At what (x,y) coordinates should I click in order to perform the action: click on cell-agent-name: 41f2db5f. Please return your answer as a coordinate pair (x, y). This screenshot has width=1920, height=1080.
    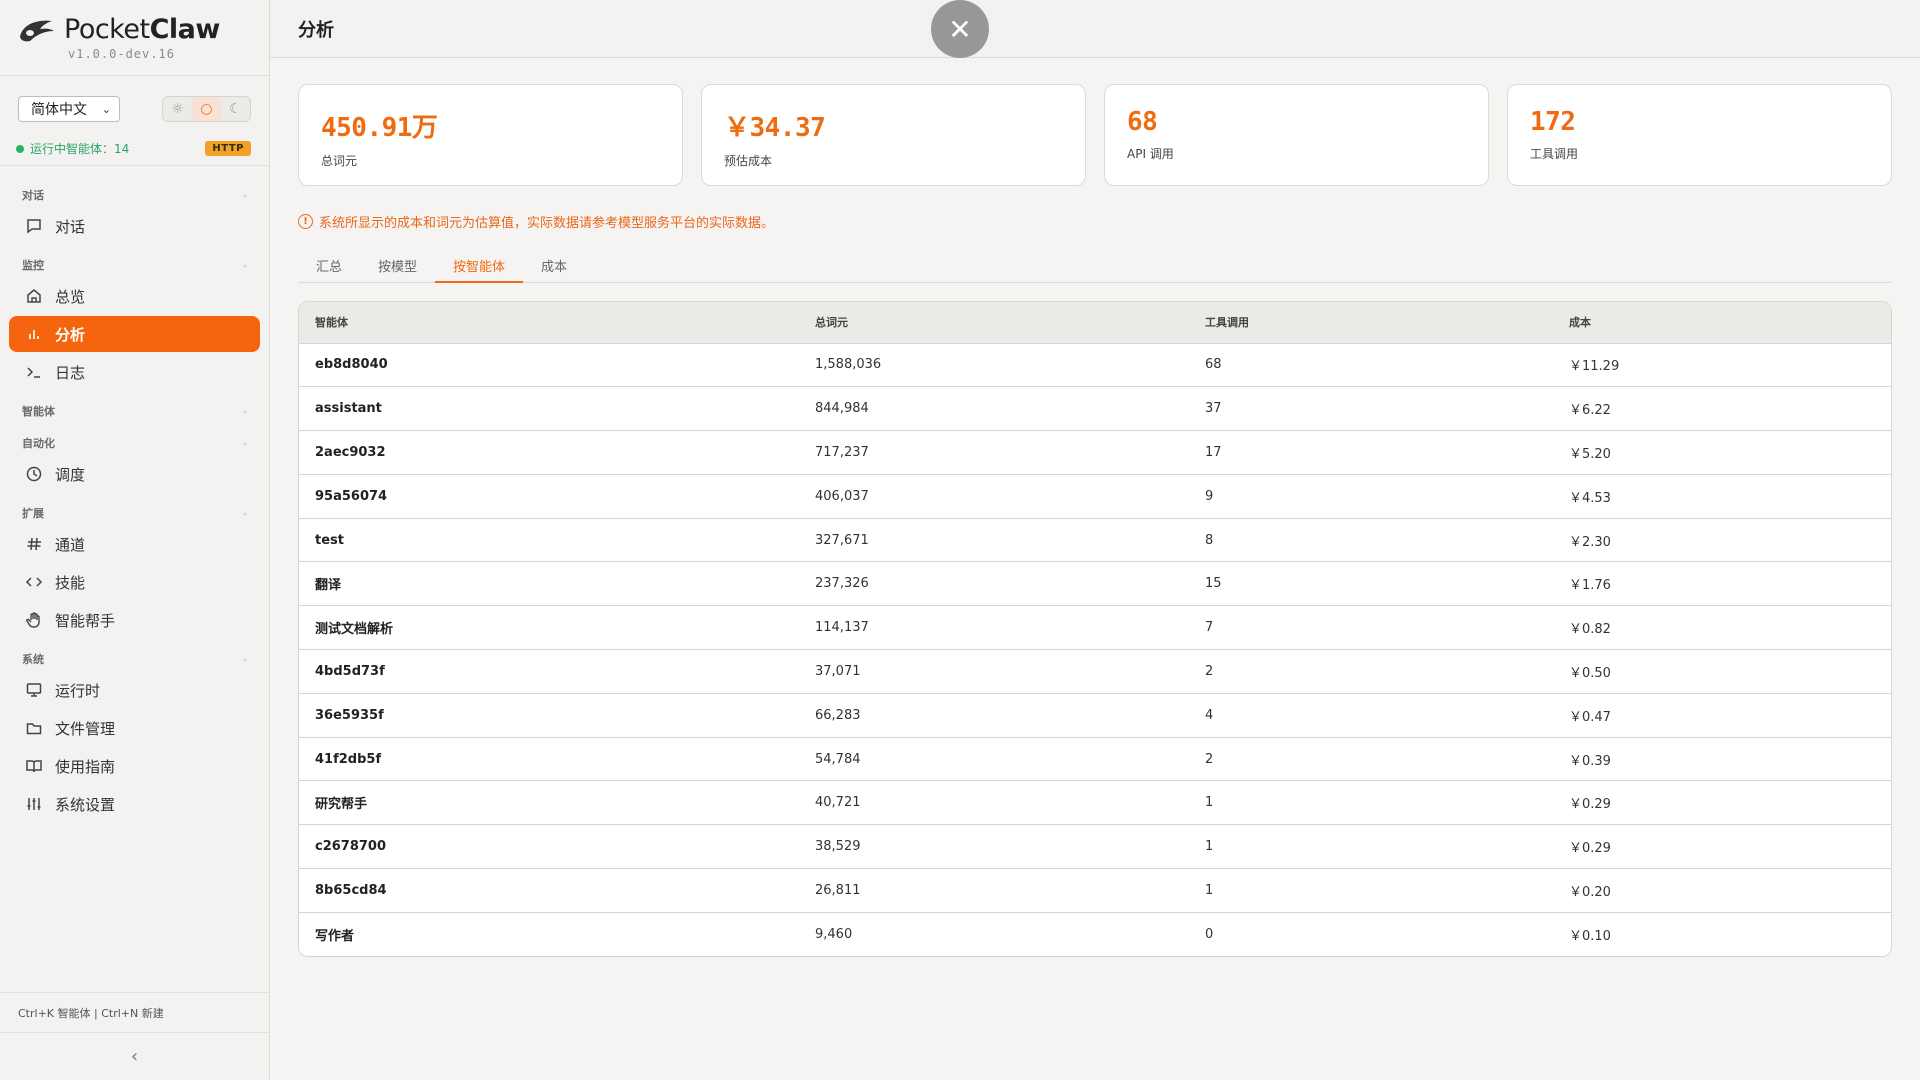
    Looking at the image, I should click on (549, 758).